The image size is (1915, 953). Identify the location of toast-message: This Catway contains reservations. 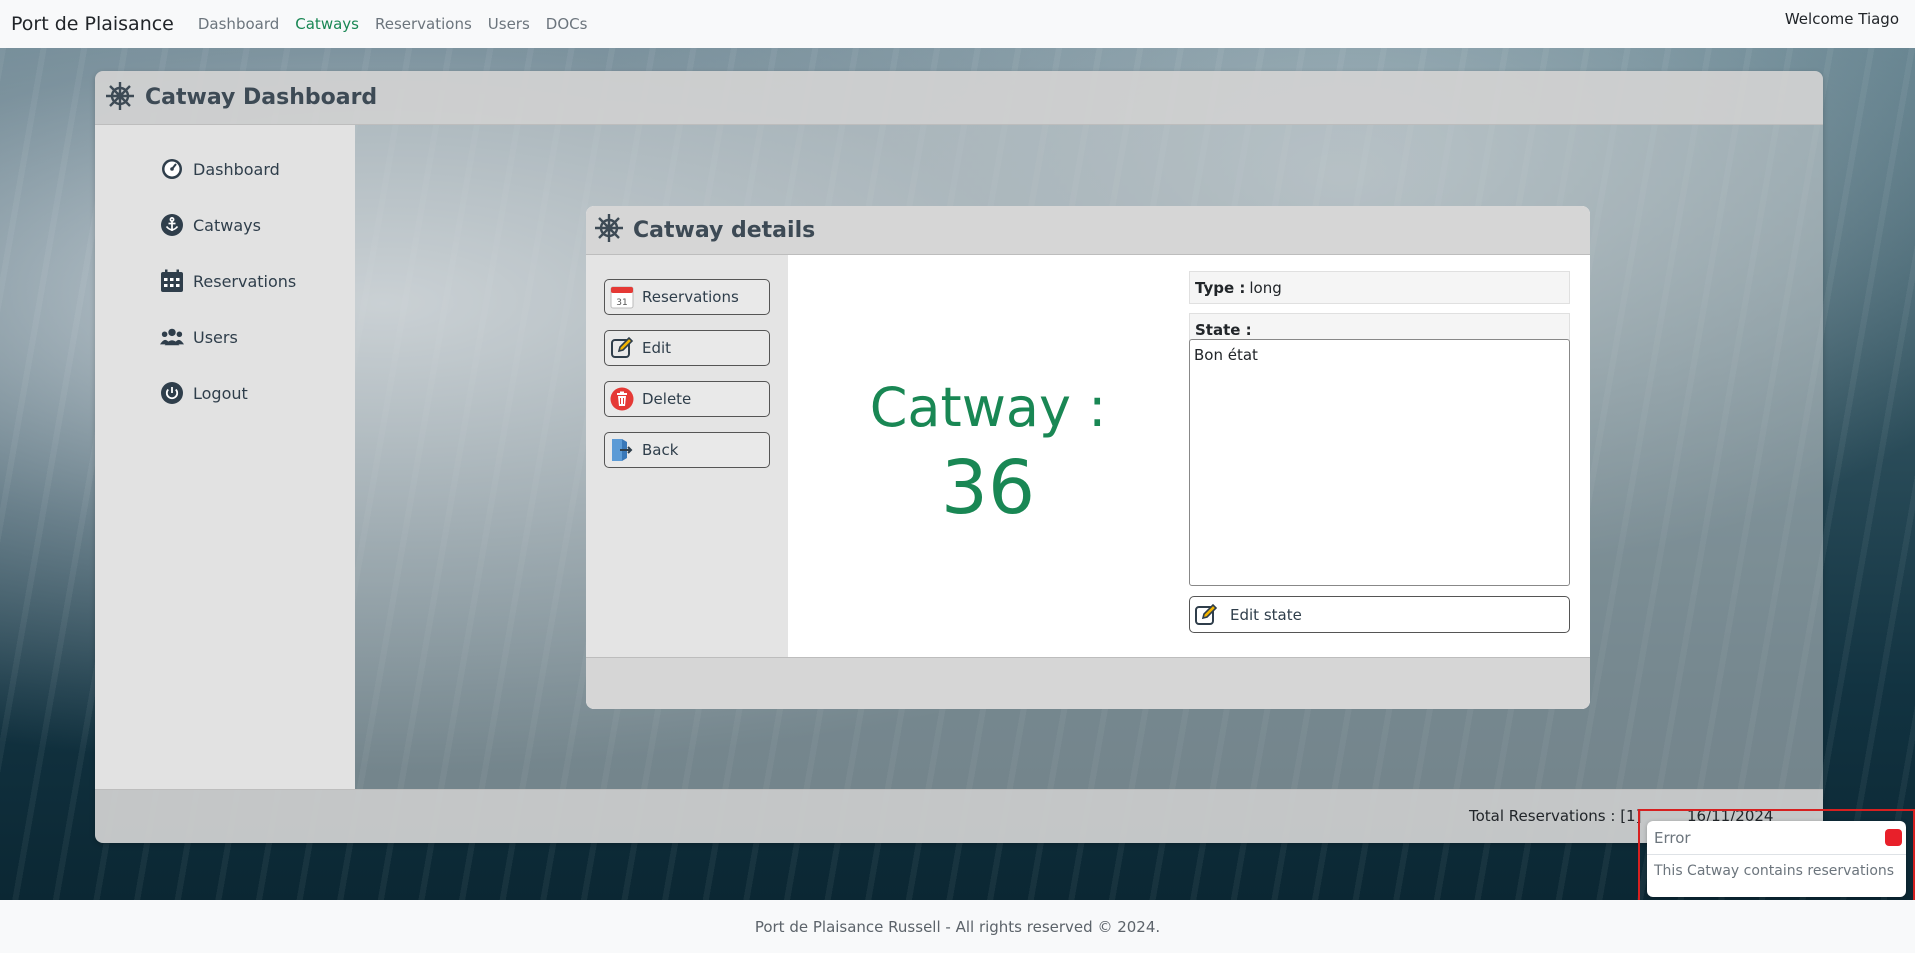
(1774, 871).